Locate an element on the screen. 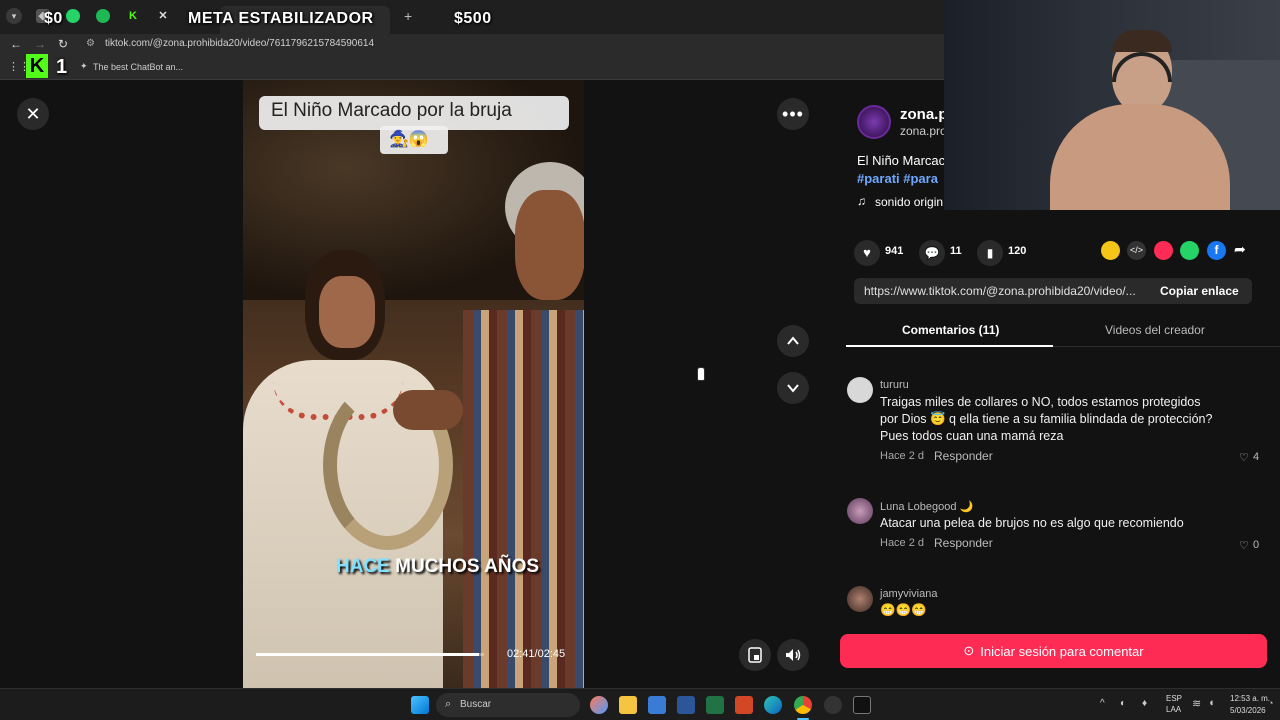  comment-icon: 💬 is located at coordinates (932, 253).